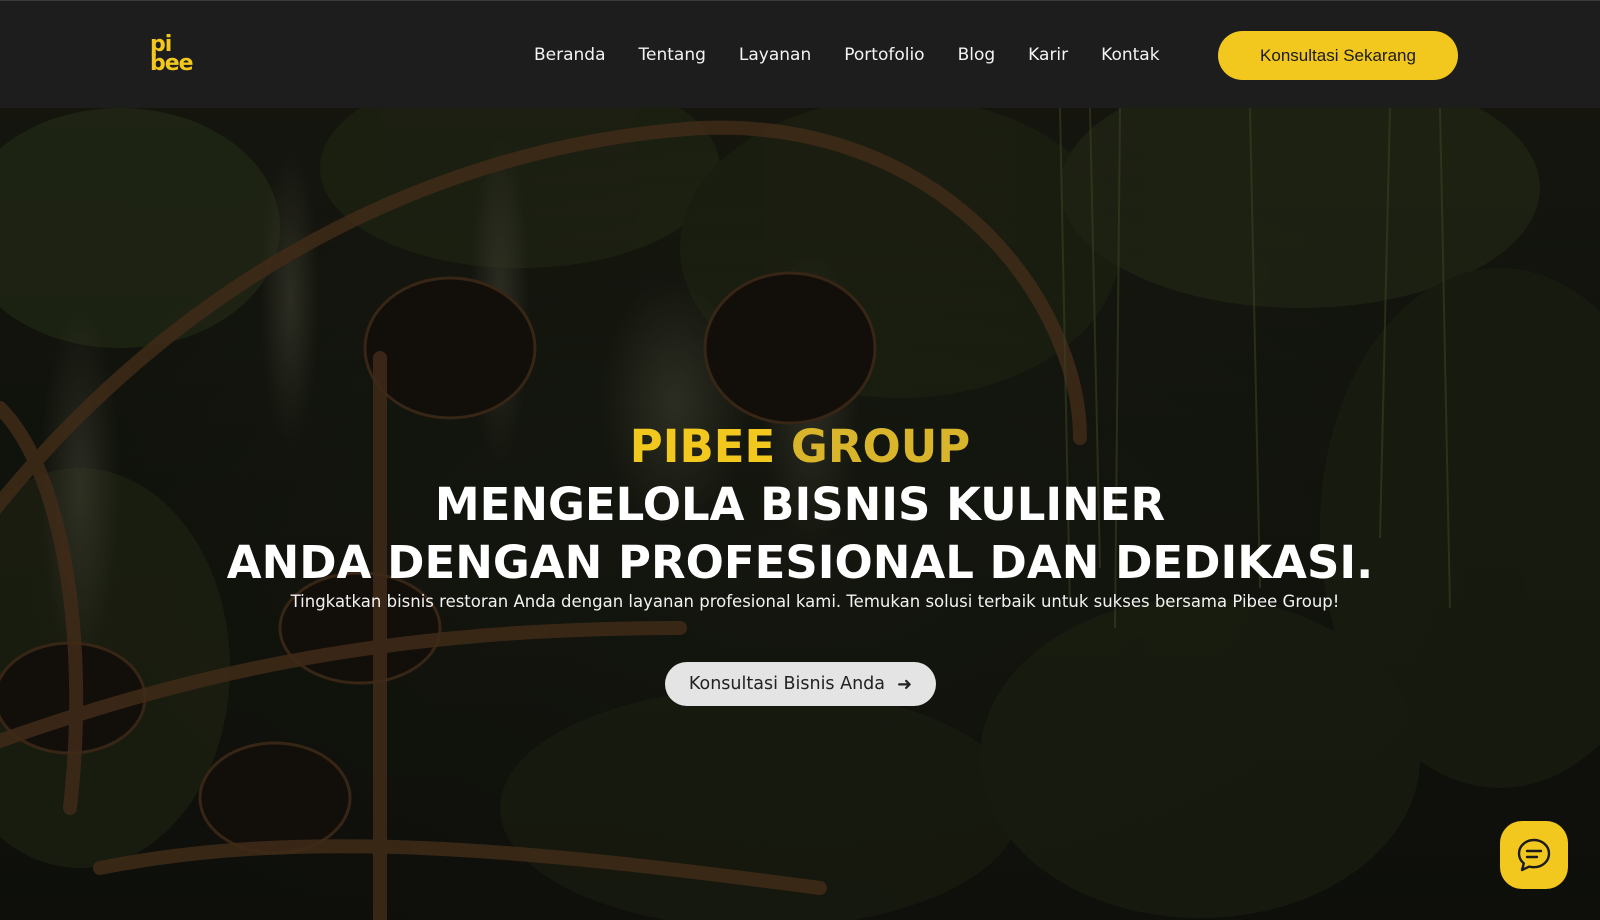 The height and width of the screenshot is (920, 1600). I want to click on nav-link-beranda: Beranda, so click(570, 55).